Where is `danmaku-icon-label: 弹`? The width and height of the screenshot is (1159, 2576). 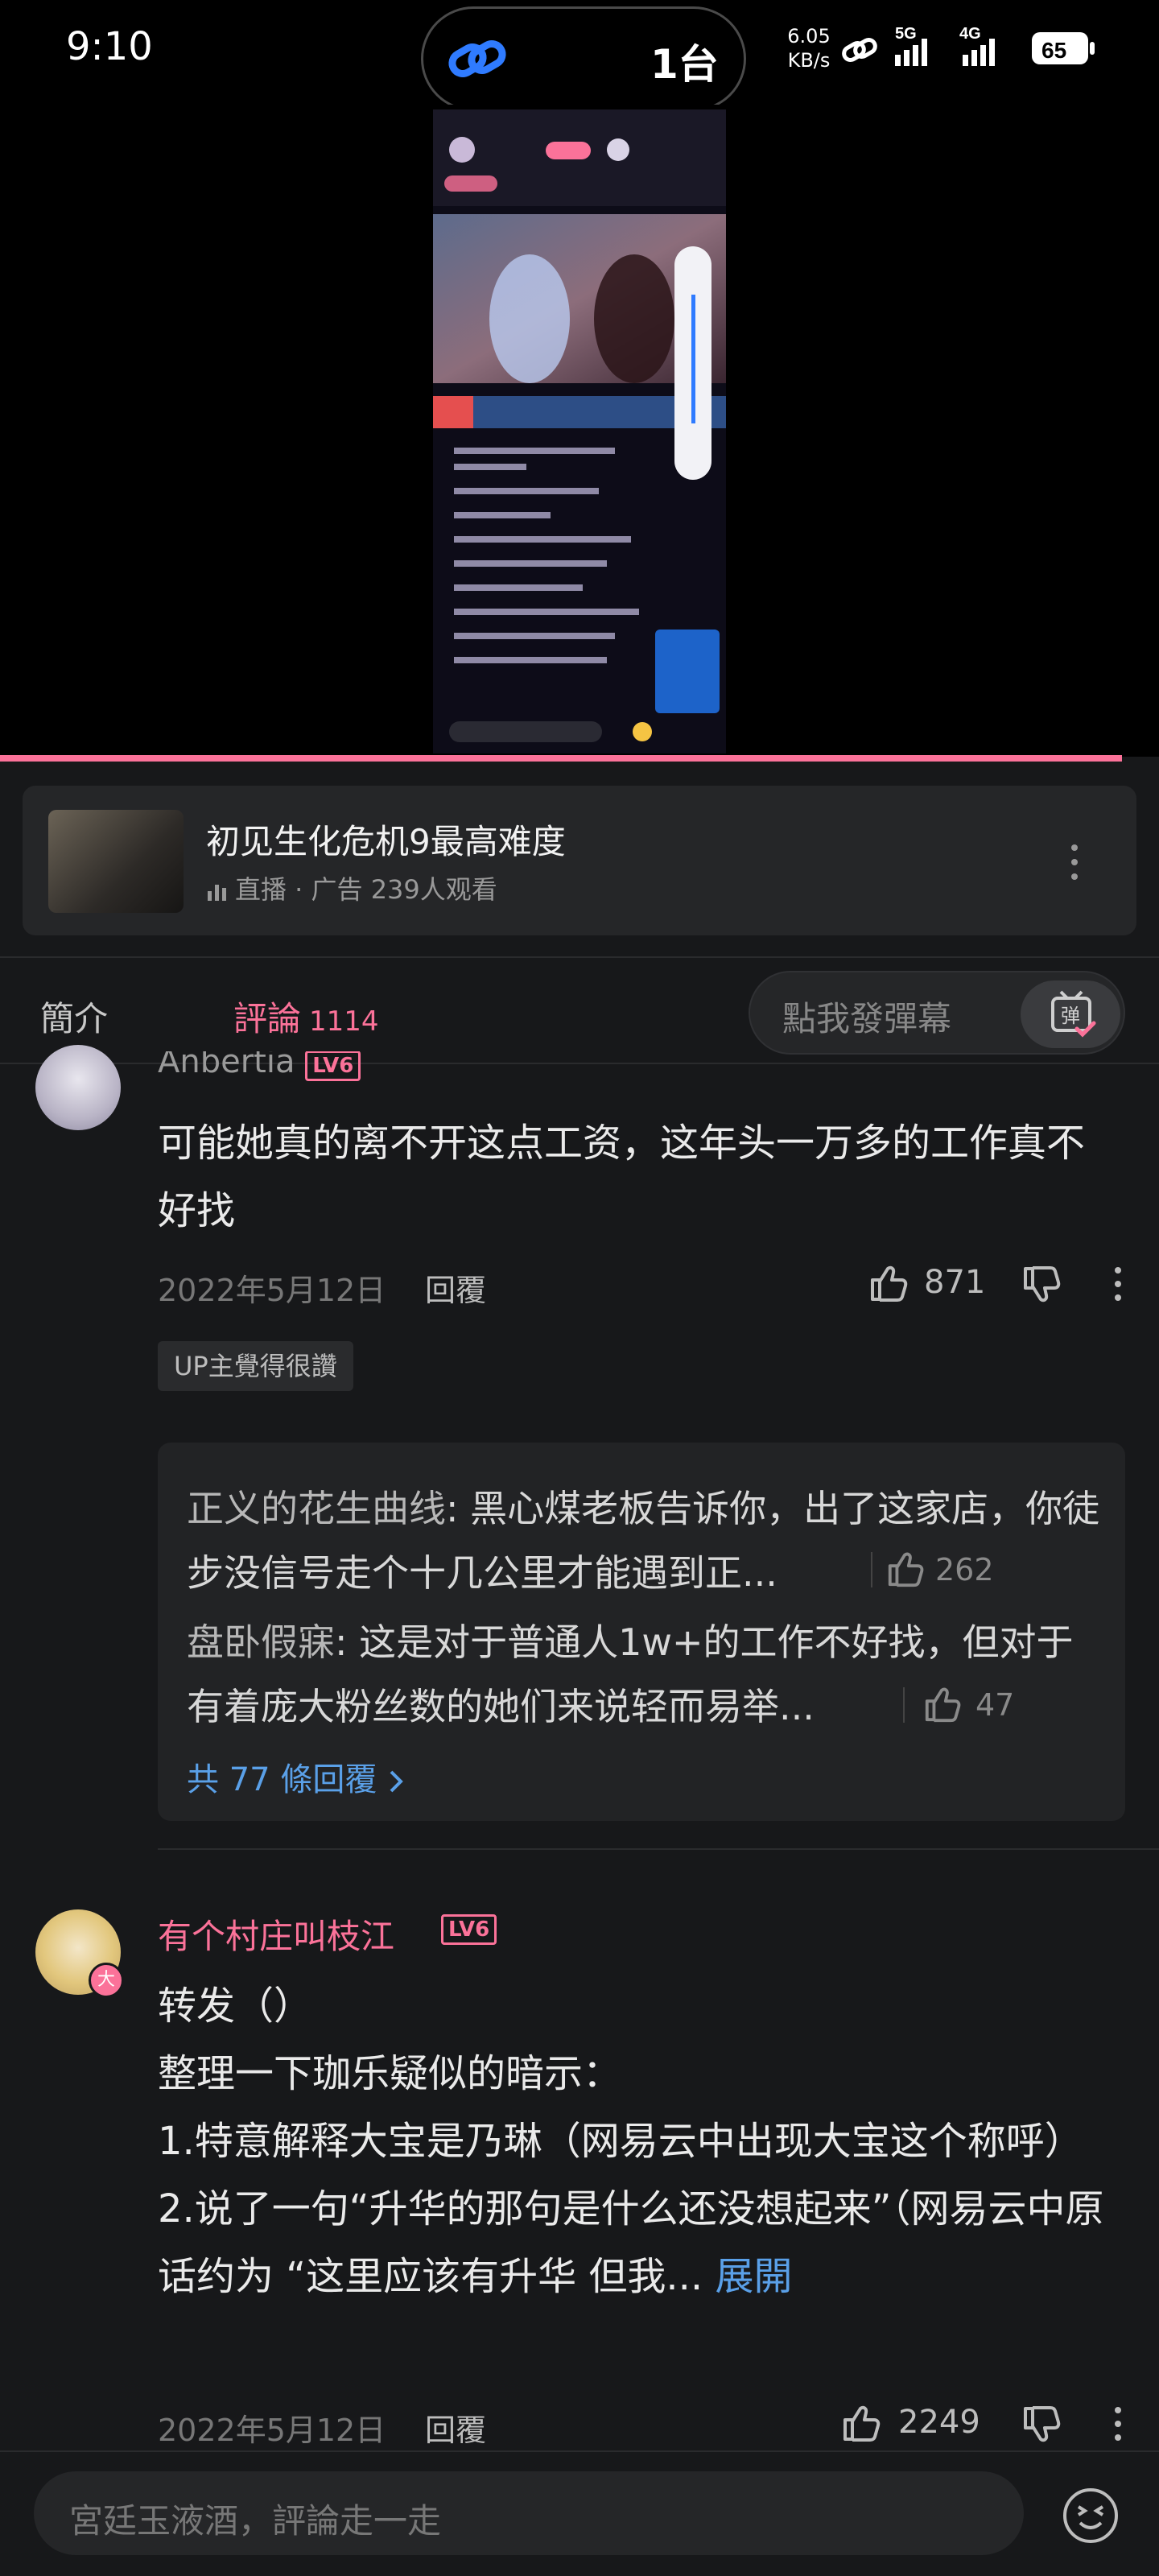 danmaku-icon-label: 弹 is located at coordinates (1070, 1016).